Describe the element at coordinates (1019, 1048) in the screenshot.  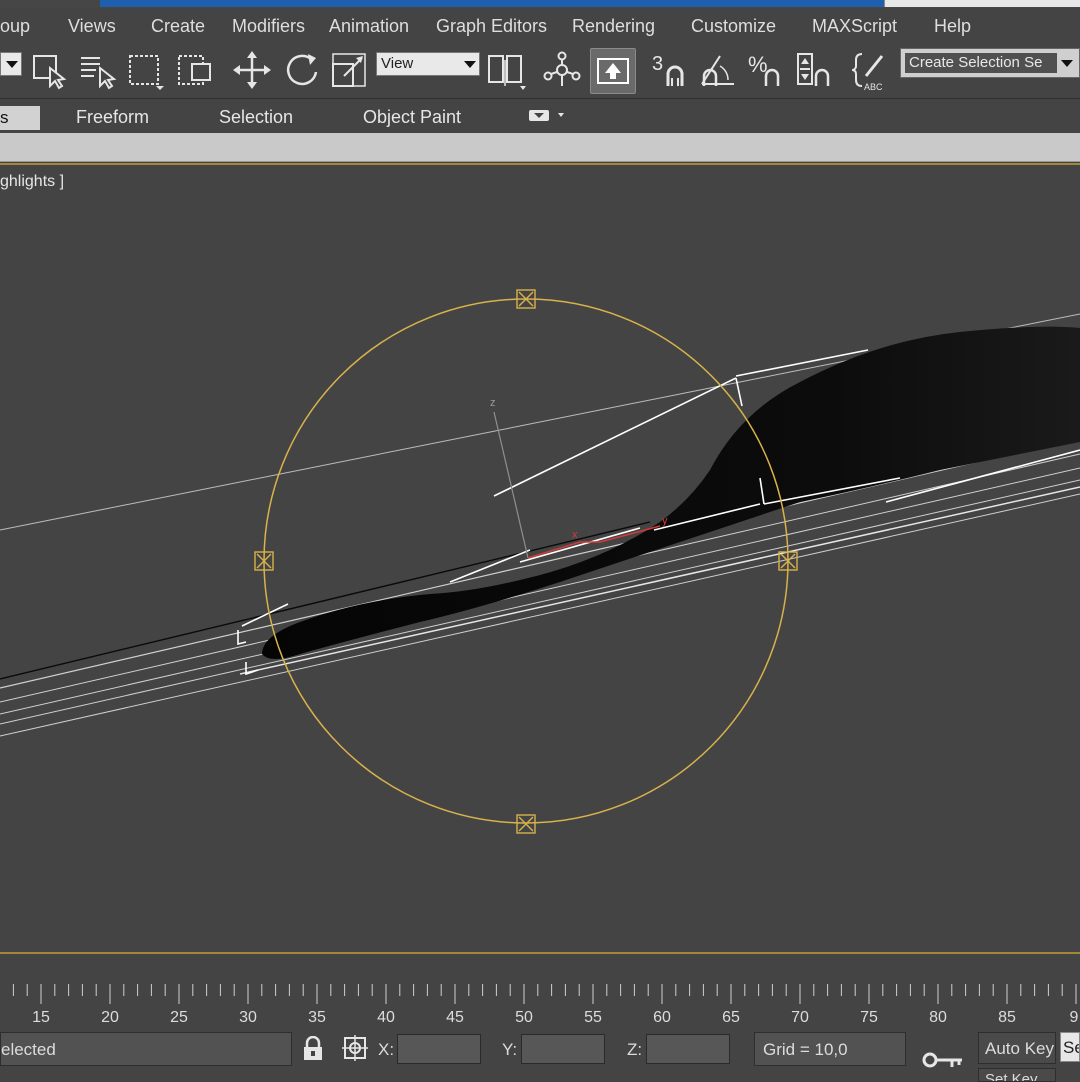
I see `auto-key-label: Auto Key` at that location.